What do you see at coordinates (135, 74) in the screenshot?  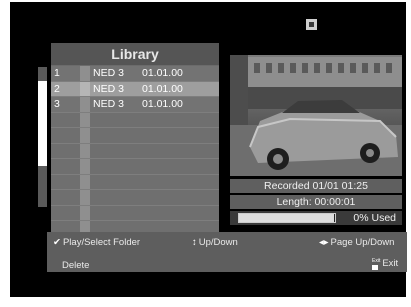 I see `recording-row: 1 NED 3 01.01.00` at bounding box center [135, 74].